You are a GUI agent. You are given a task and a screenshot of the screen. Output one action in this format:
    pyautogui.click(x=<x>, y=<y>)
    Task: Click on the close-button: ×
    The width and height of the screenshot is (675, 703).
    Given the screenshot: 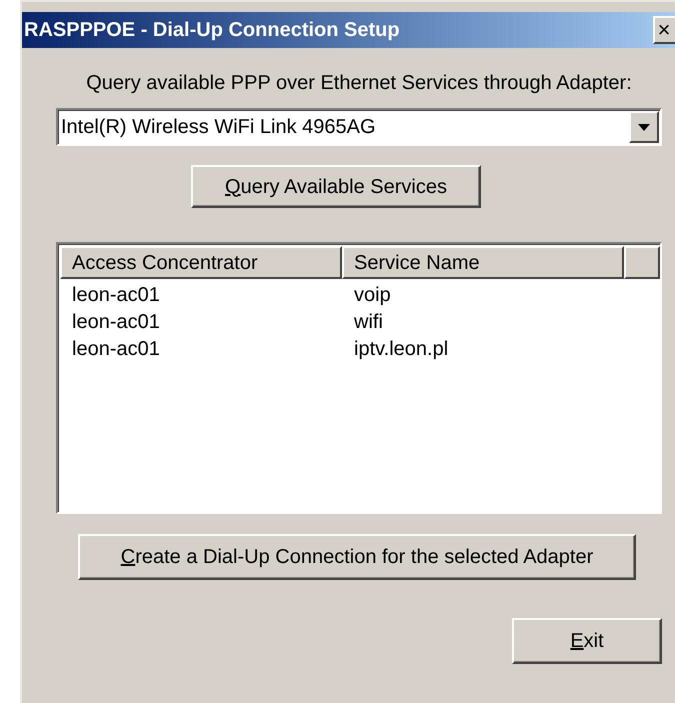 What is the action you would take?
    pyautogui.click(x=664, y=30)
    